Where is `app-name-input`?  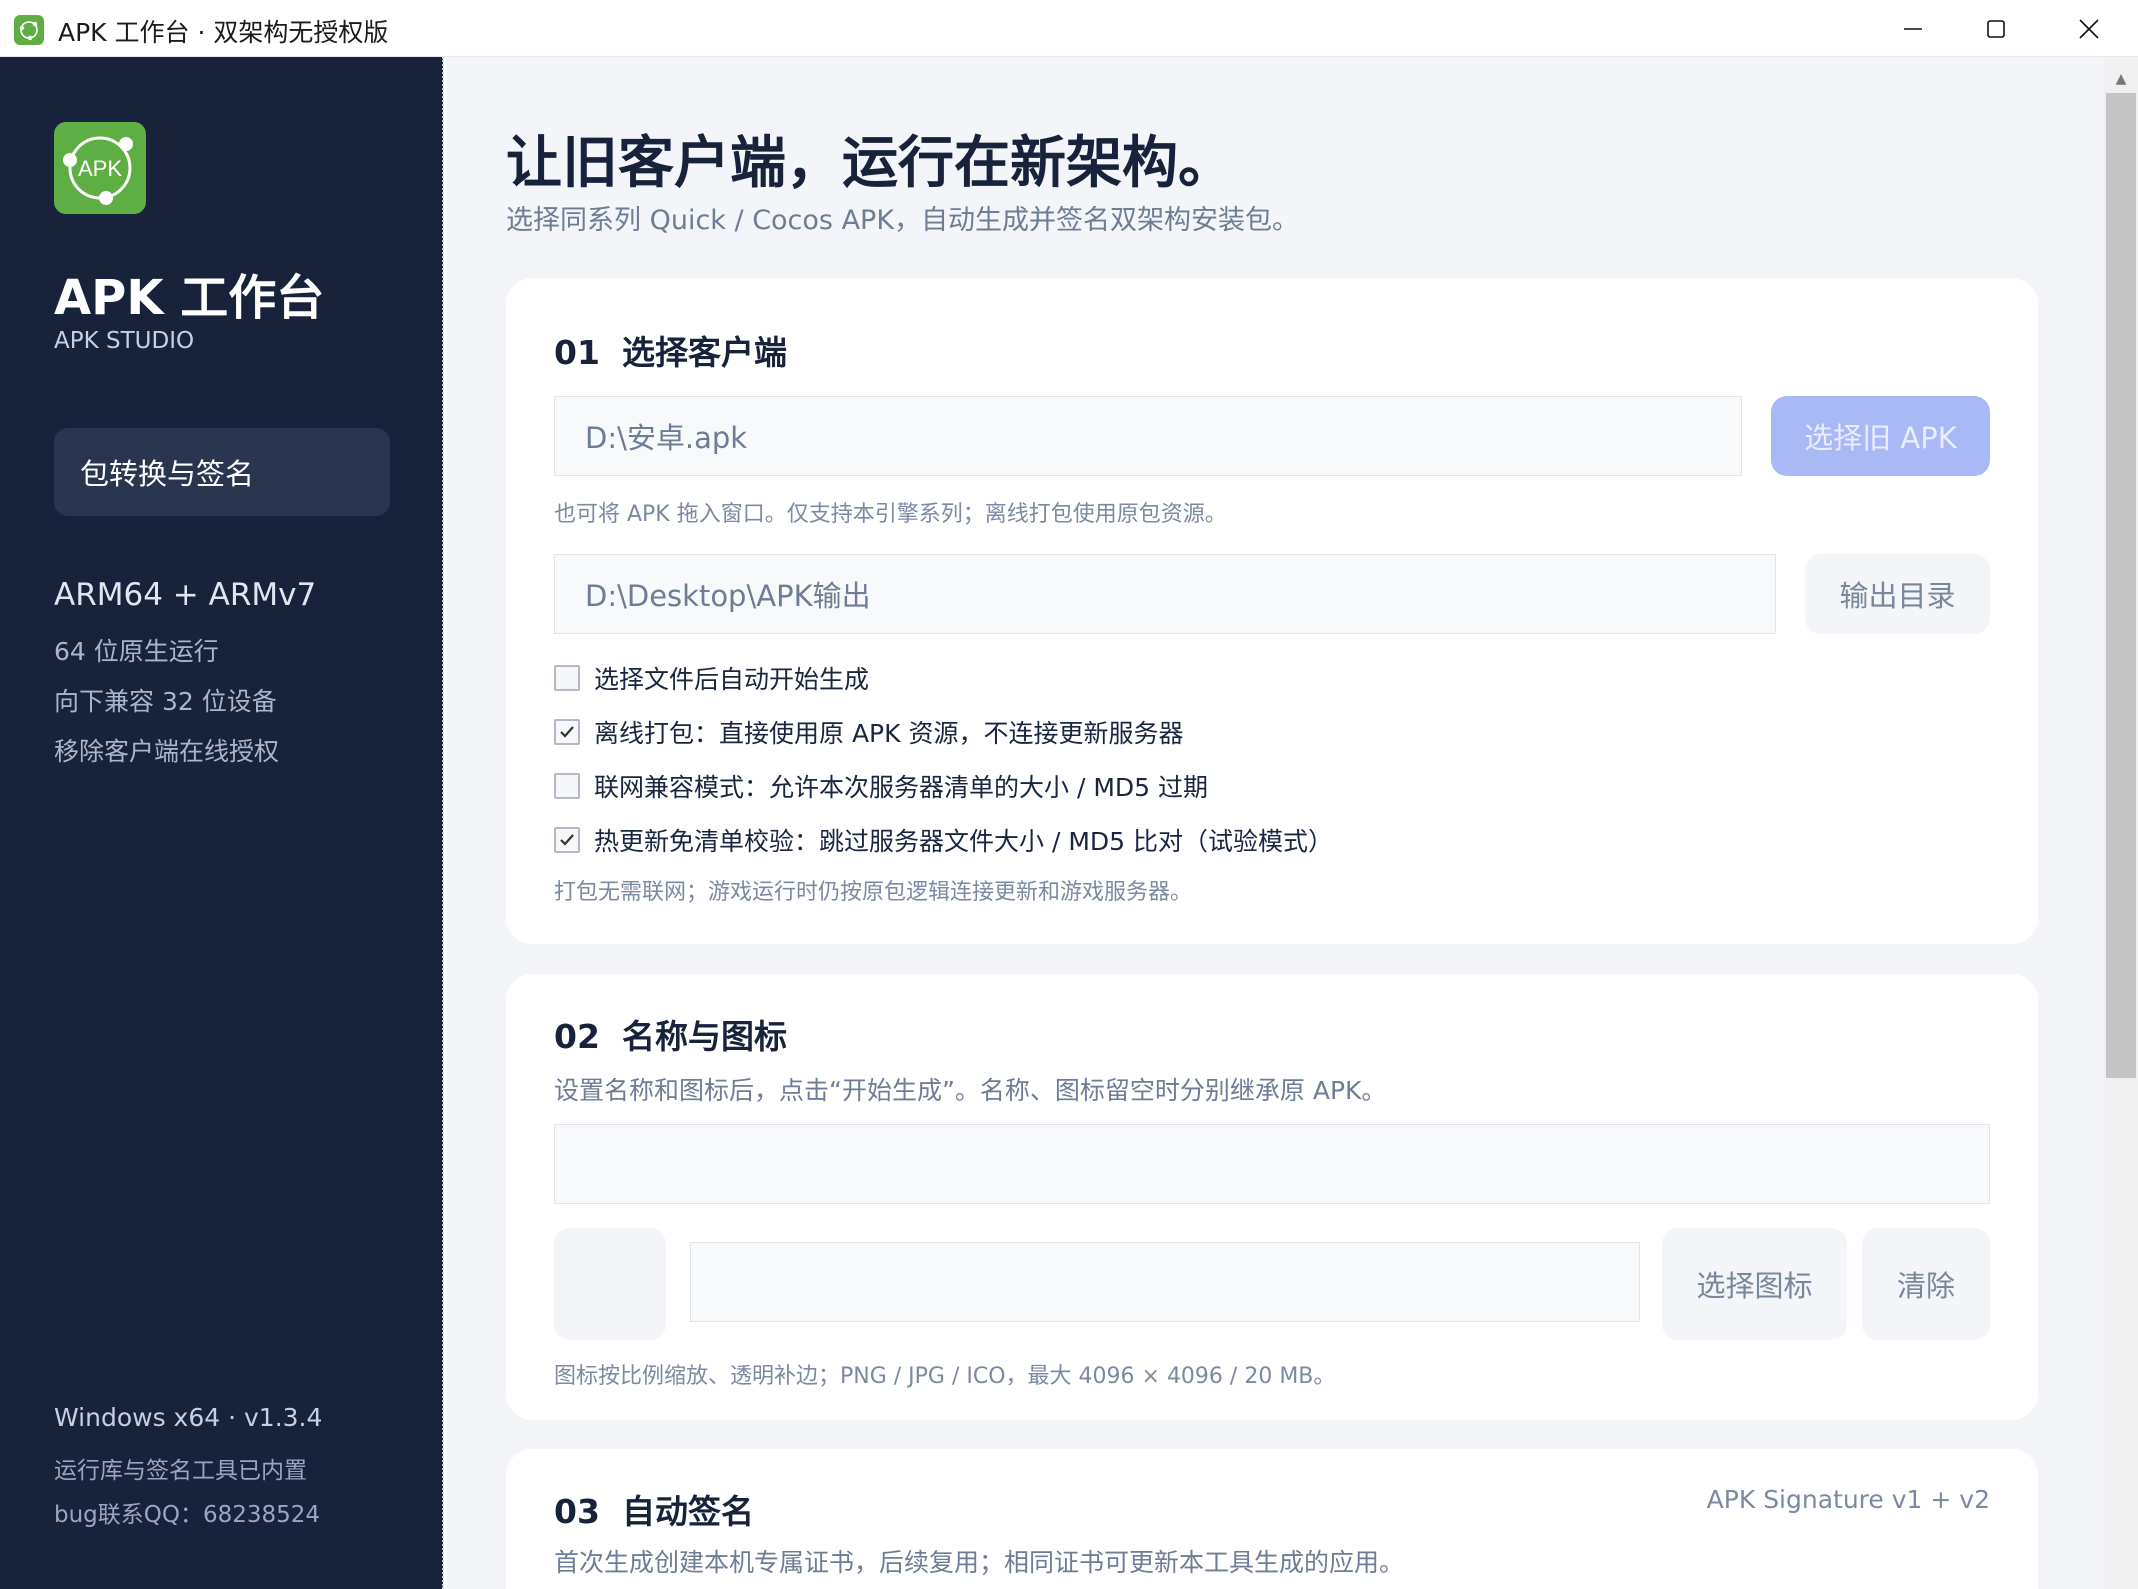
app-name-input is located at coordinates (1272, 1164).